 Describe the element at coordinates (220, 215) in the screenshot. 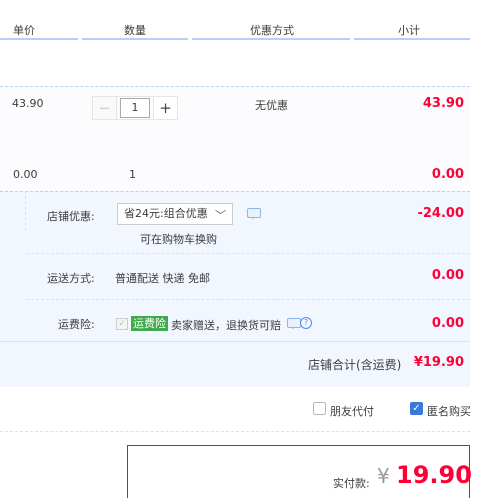

I see `chevron-down-icon: ﹀` at that location.